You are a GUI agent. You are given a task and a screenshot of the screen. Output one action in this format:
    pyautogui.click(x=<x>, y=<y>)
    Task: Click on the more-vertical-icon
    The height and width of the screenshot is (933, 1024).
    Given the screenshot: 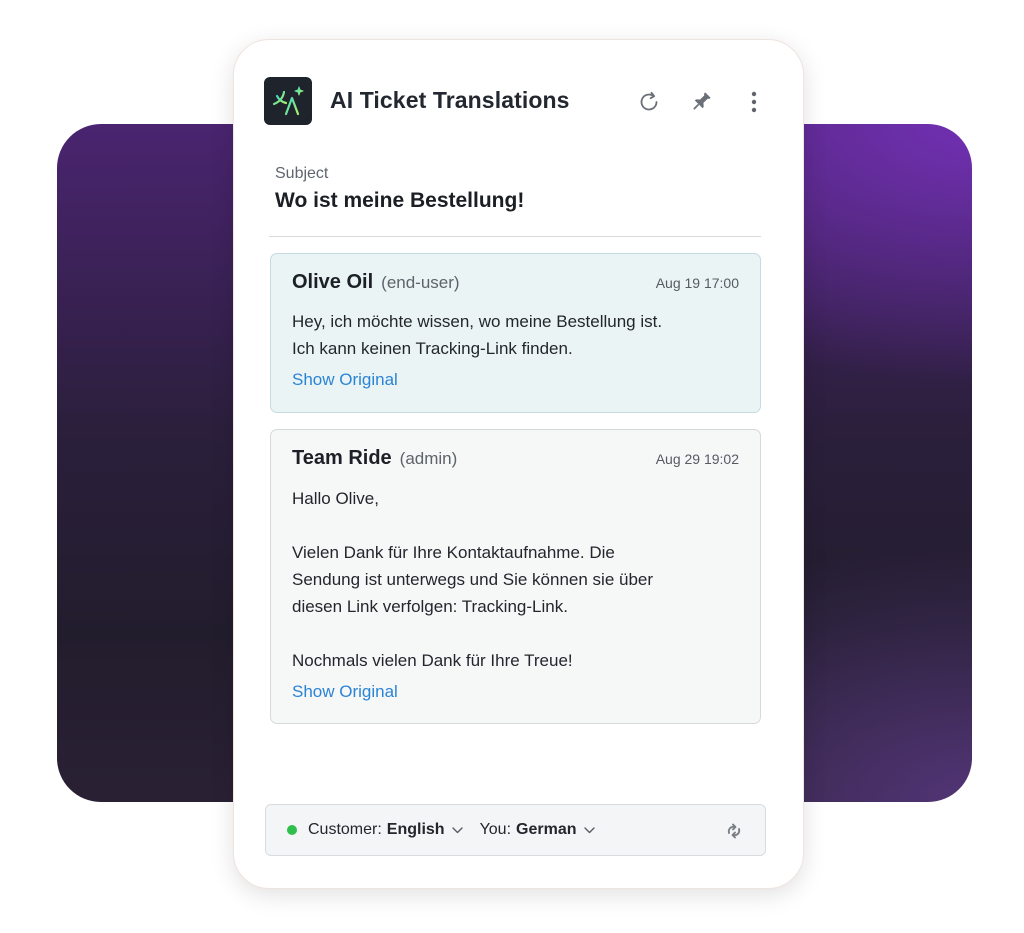 What is the action you would take?
    pyautogui.click(x=754, y=102)
    